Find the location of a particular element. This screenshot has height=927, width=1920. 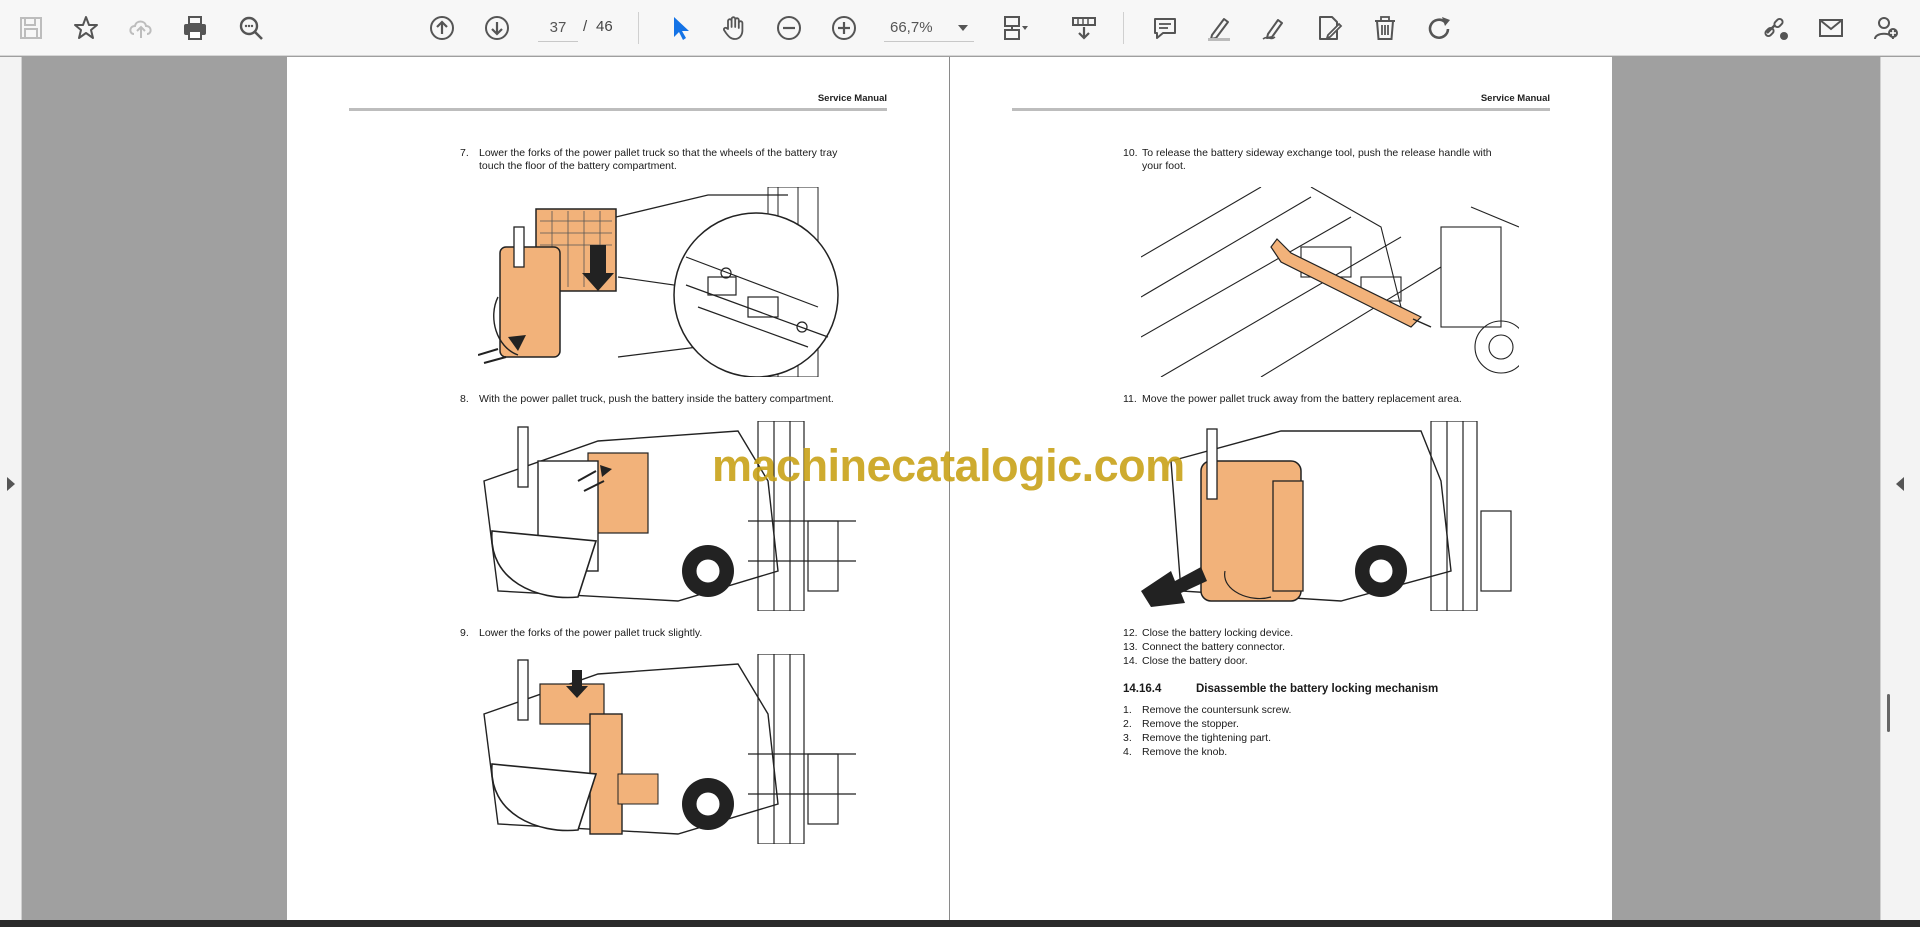

bottom-bar is located at coordinates (960, 923).